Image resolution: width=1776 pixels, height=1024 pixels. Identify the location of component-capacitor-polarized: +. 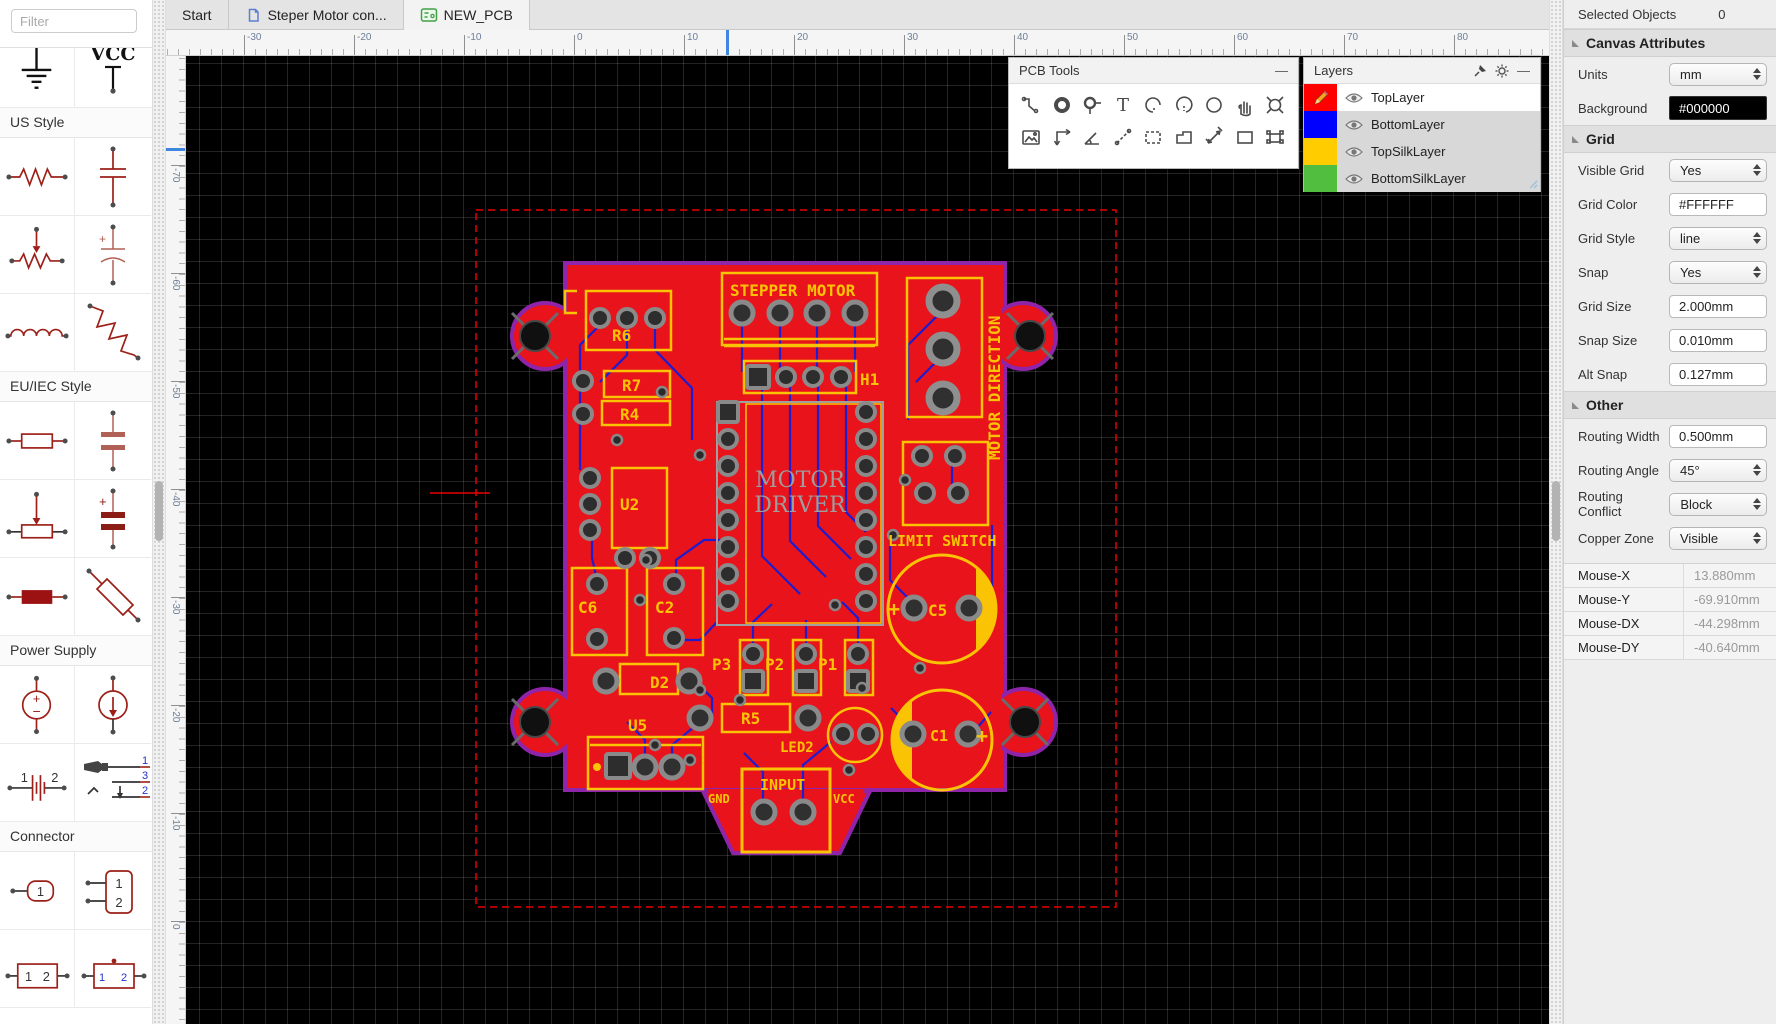
(113, 255).